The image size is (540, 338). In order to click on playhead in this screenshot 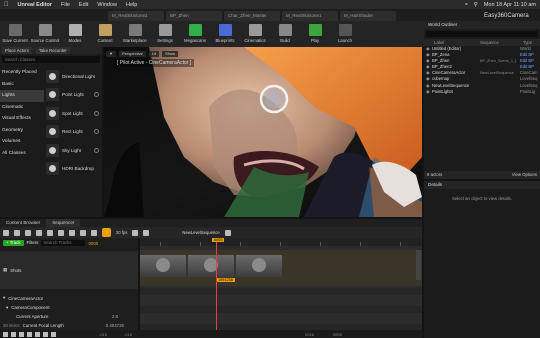, I will do `click(216, 288)`.